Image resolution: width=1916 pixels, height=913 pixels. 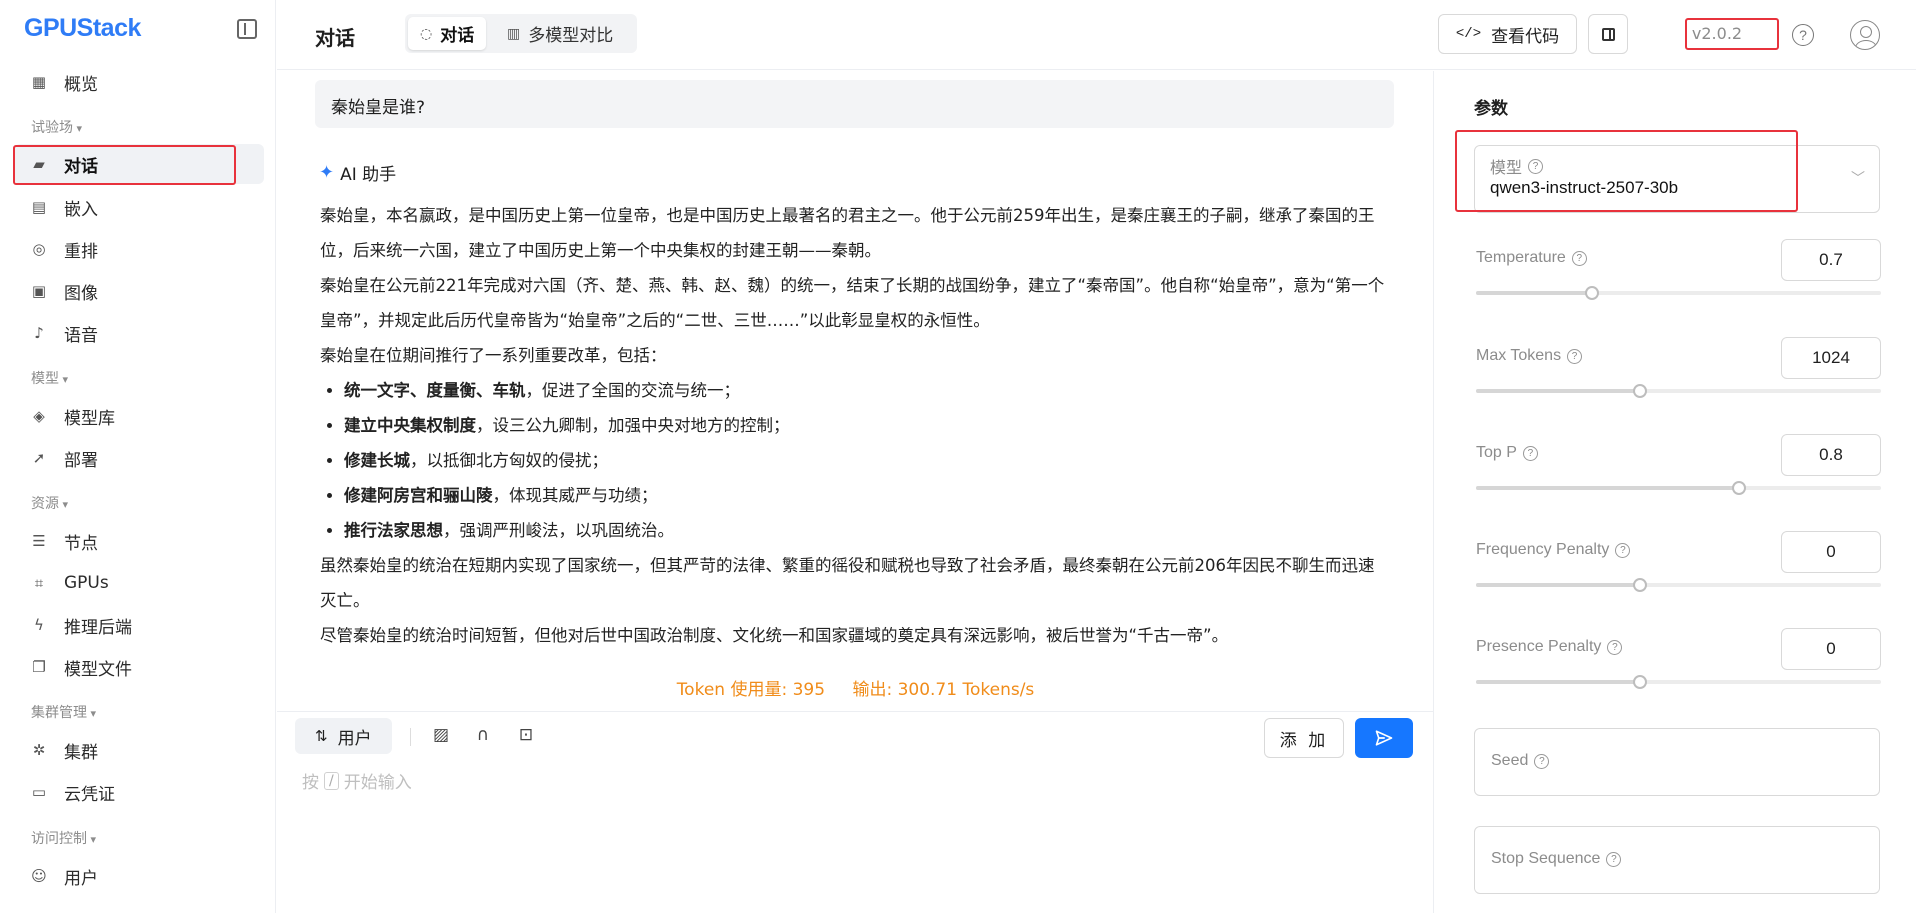 I want to click on message-input: 按 / 开始输入, so click(x=357, y=780).